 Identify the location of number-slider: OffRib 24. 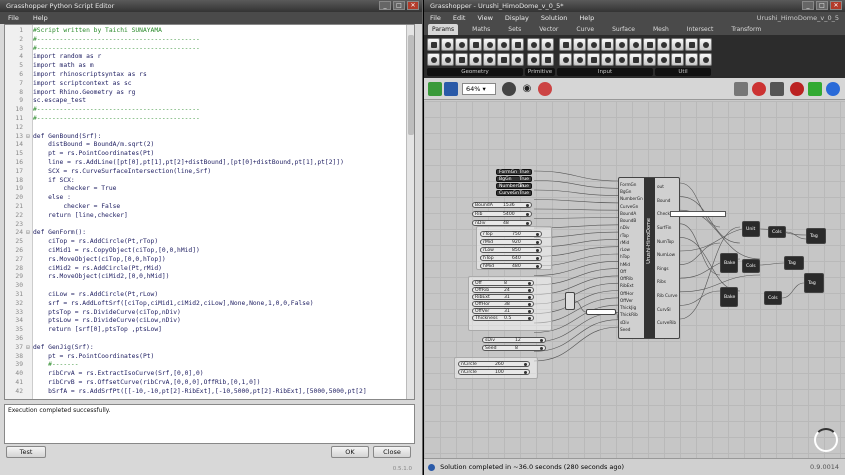
(503, 290).